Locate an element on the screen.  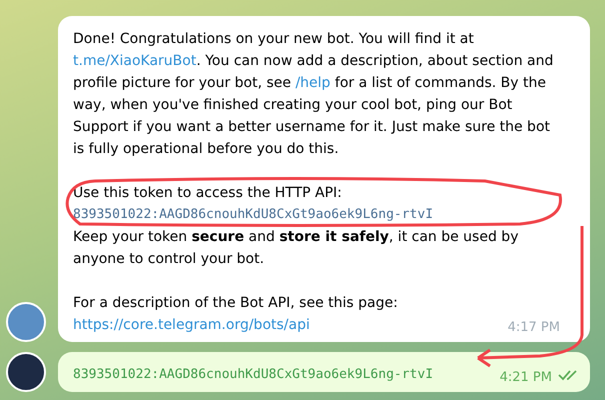
message-text: Keep your token secure and store it safely, it can be used by anyone to control your bot. is located at coordinates (296, 248).